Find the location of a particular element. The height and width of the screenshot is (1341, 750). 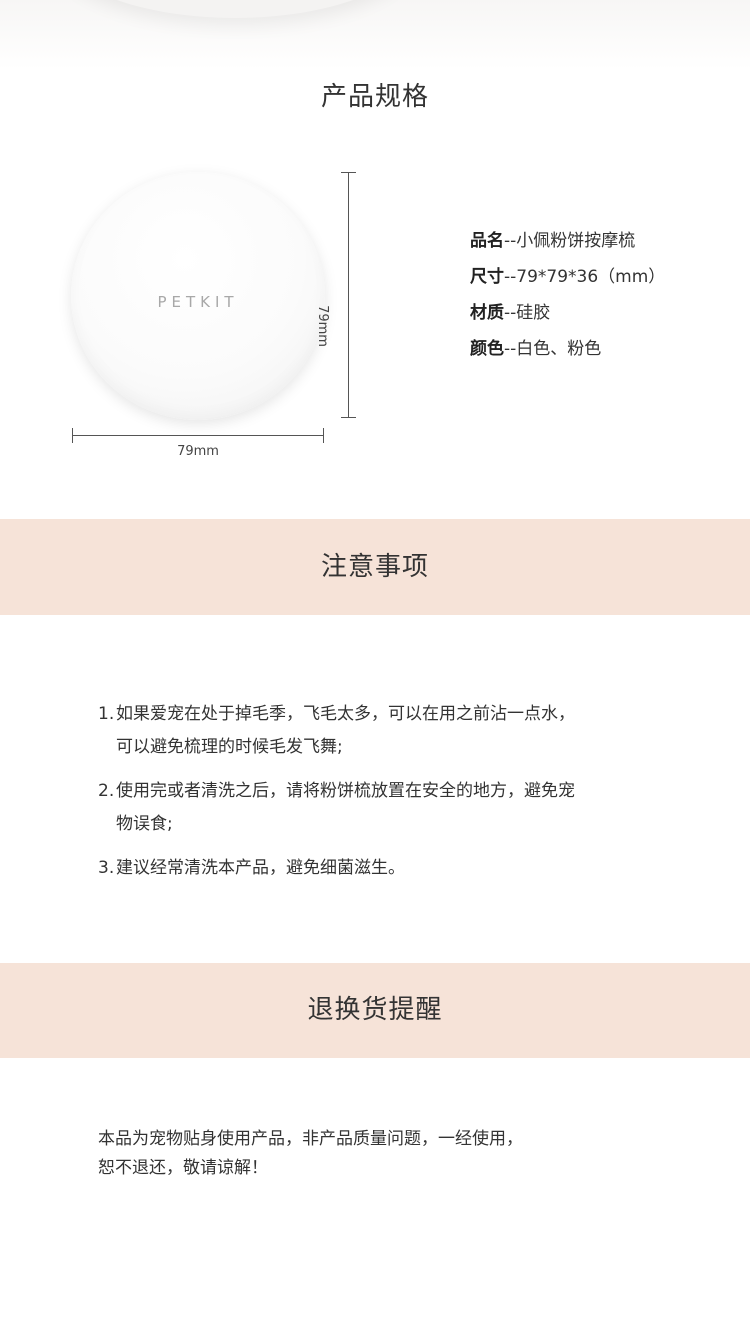

notice-number: 1. is located at coordinates (106, 714).